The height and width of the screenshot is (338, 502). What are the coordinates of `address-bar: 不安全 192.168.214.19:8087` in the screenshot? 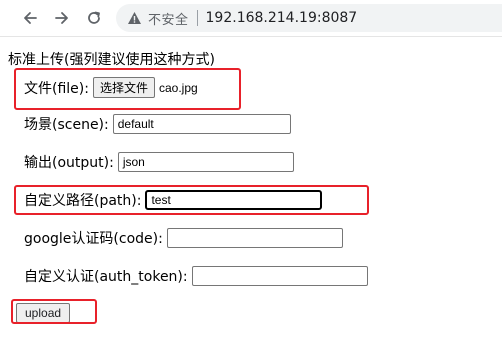 It's located at (309, 18).